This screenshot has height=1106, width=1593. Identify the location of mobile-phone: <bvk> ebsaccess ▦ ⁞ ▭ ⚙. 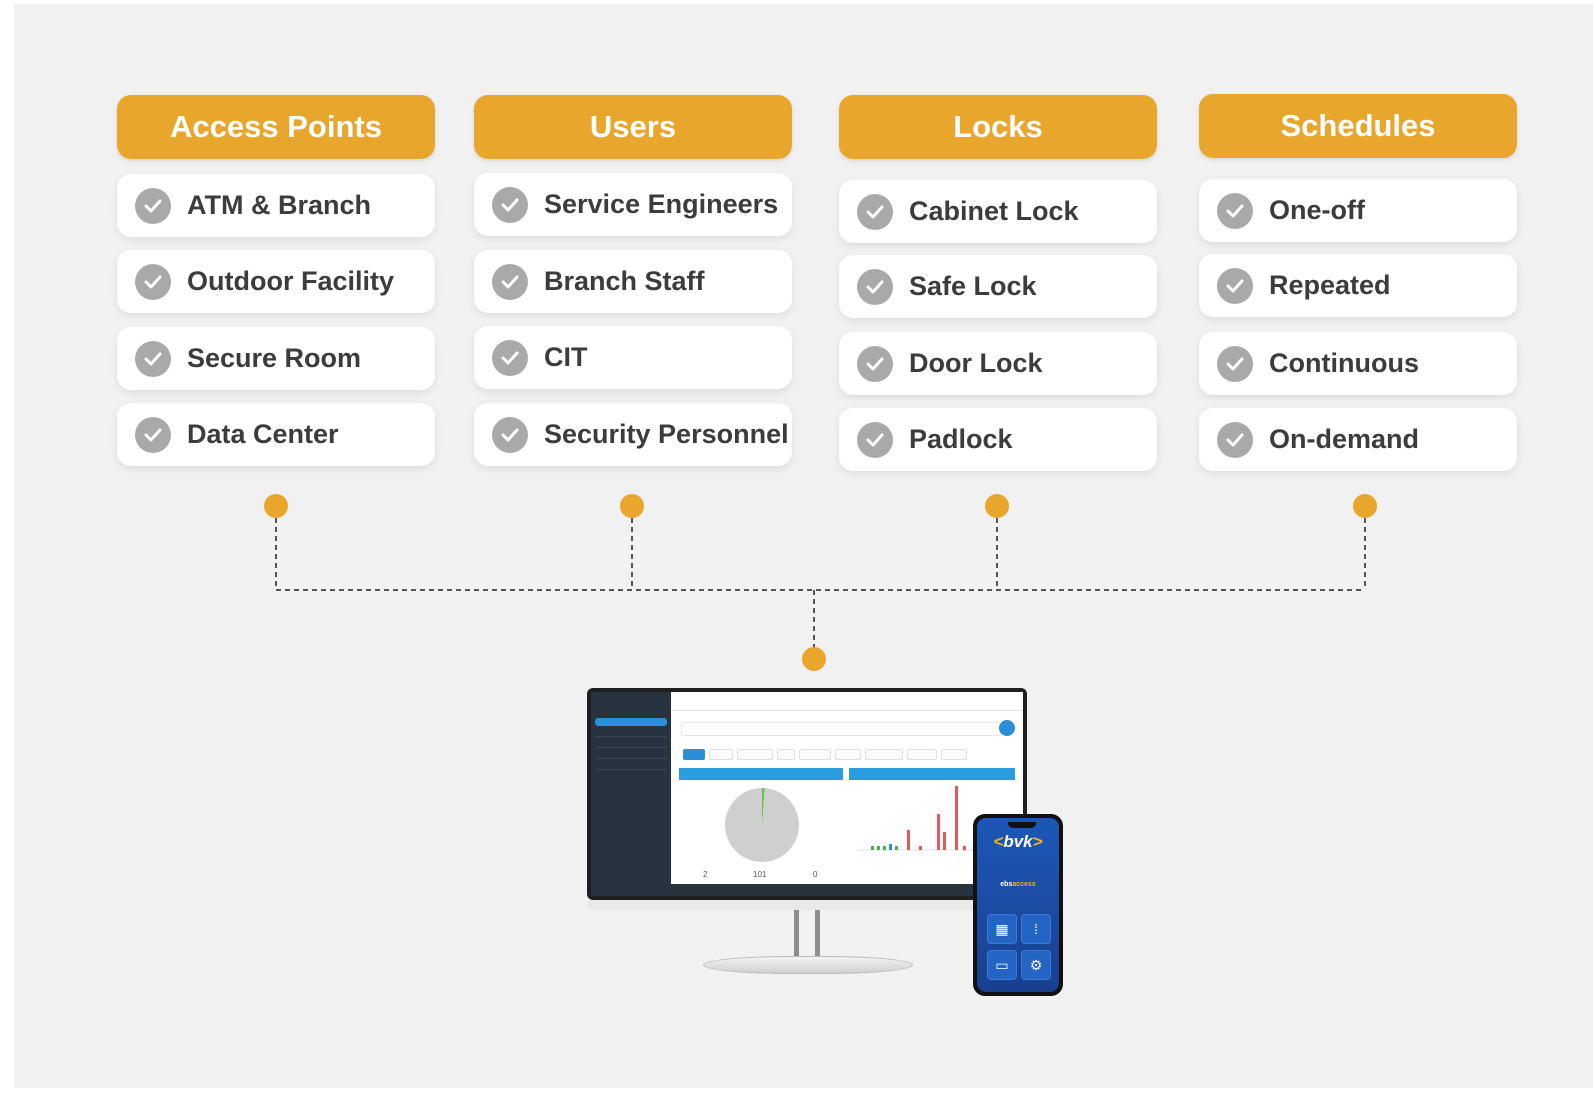
(1018, 905).